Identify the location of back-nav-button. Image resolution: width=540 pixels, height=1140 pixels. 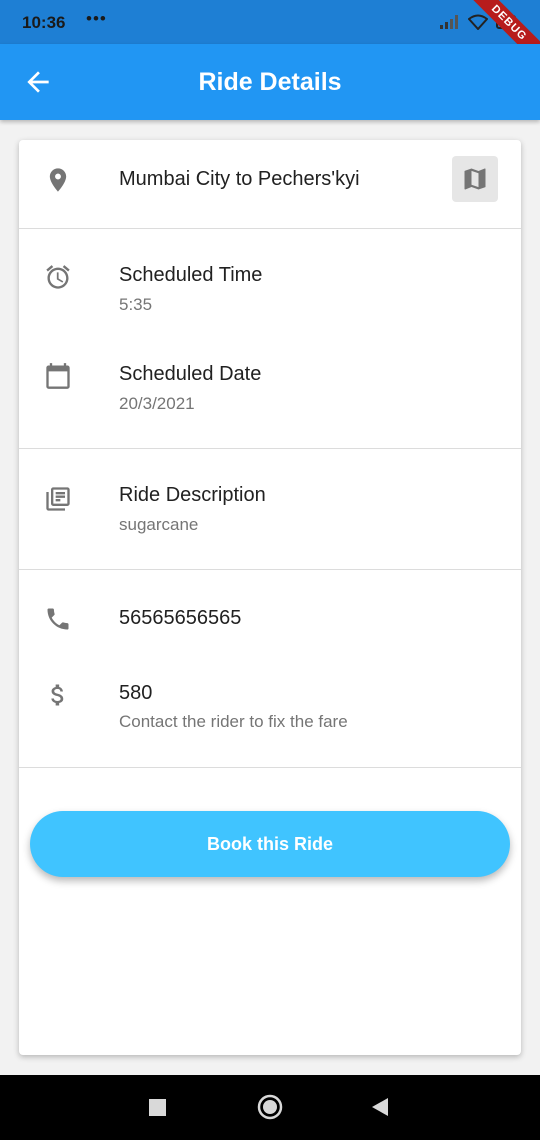
(380, 1107).